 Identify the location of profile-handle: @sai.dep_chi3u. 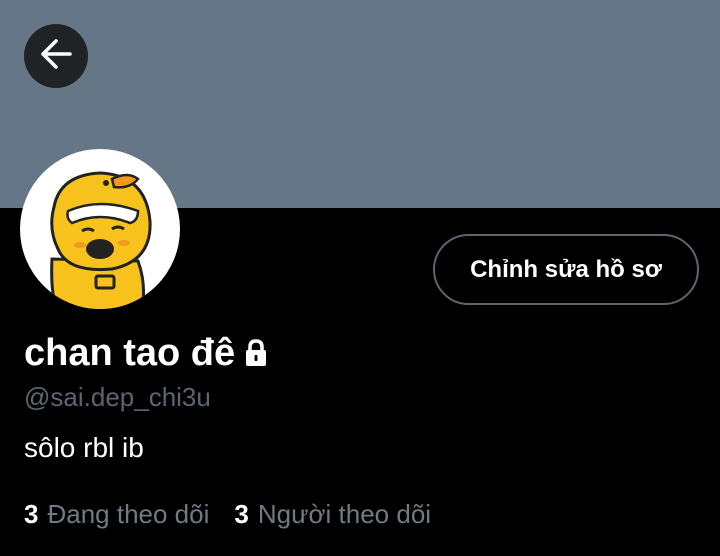
(117, 397).